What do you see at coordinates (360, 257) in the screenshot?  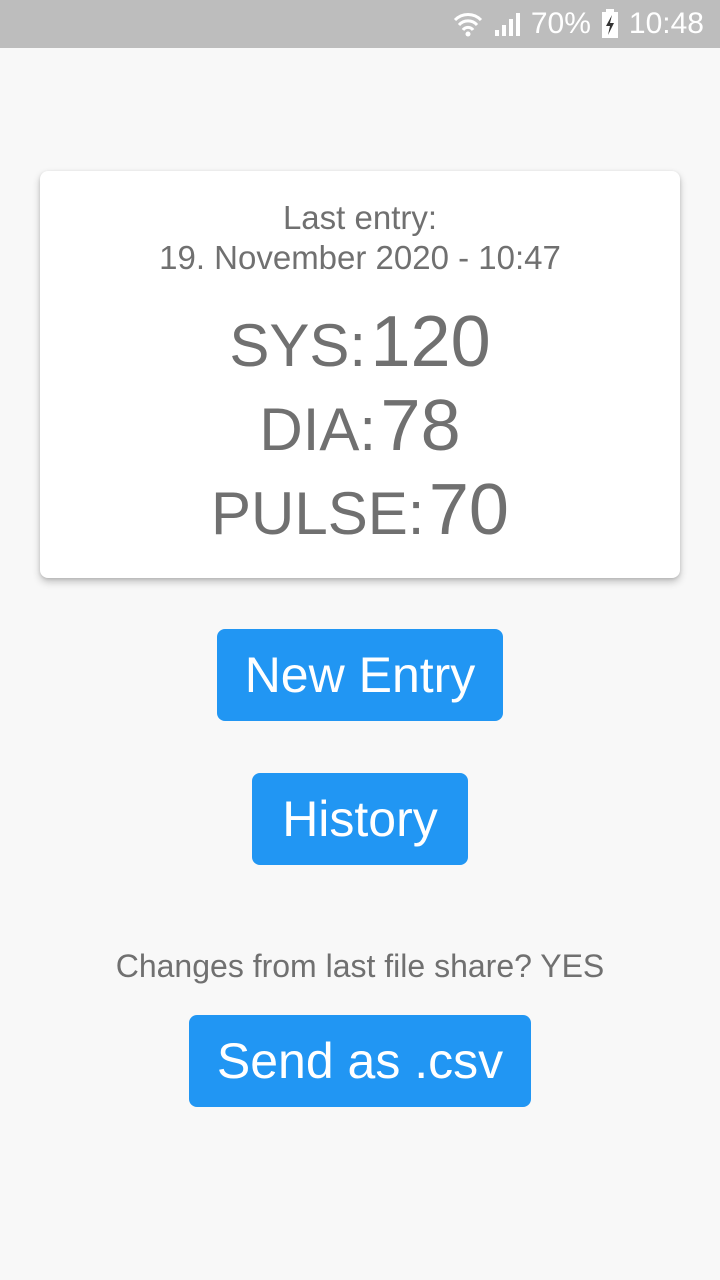 I see `last-entry-datetime: 19. November 2020 - 10:47` at bounding box center [360, 257].